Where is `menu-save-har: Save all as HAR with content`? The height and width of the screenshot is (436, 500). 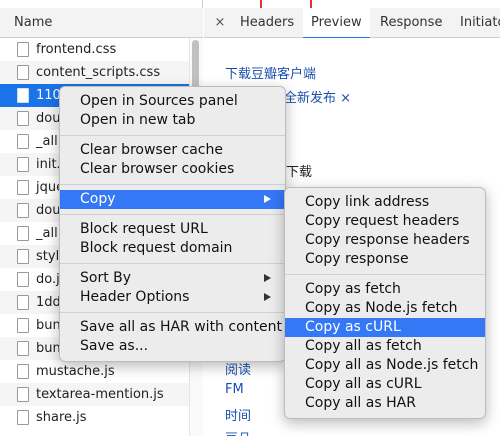
menu-save-har: Save all as HAR with content is located at coordinates (172, 327).